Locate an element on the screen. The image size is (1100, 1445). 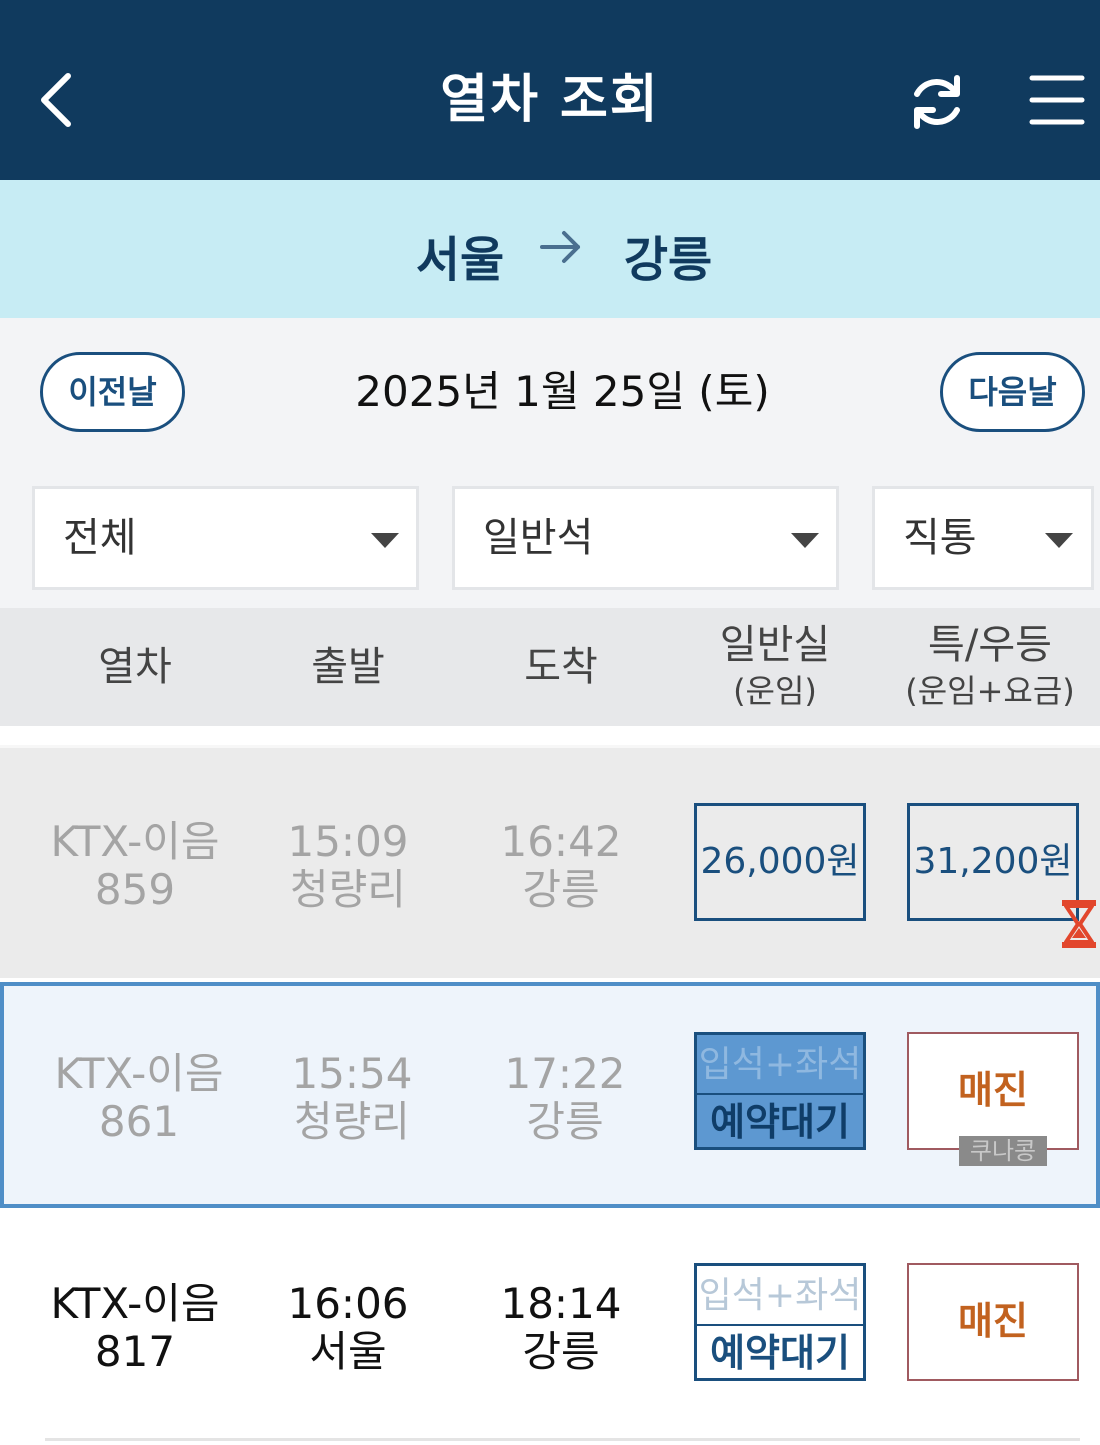
coupon-badge: 쿠나콩 is located at coordinates (1003, 1151).